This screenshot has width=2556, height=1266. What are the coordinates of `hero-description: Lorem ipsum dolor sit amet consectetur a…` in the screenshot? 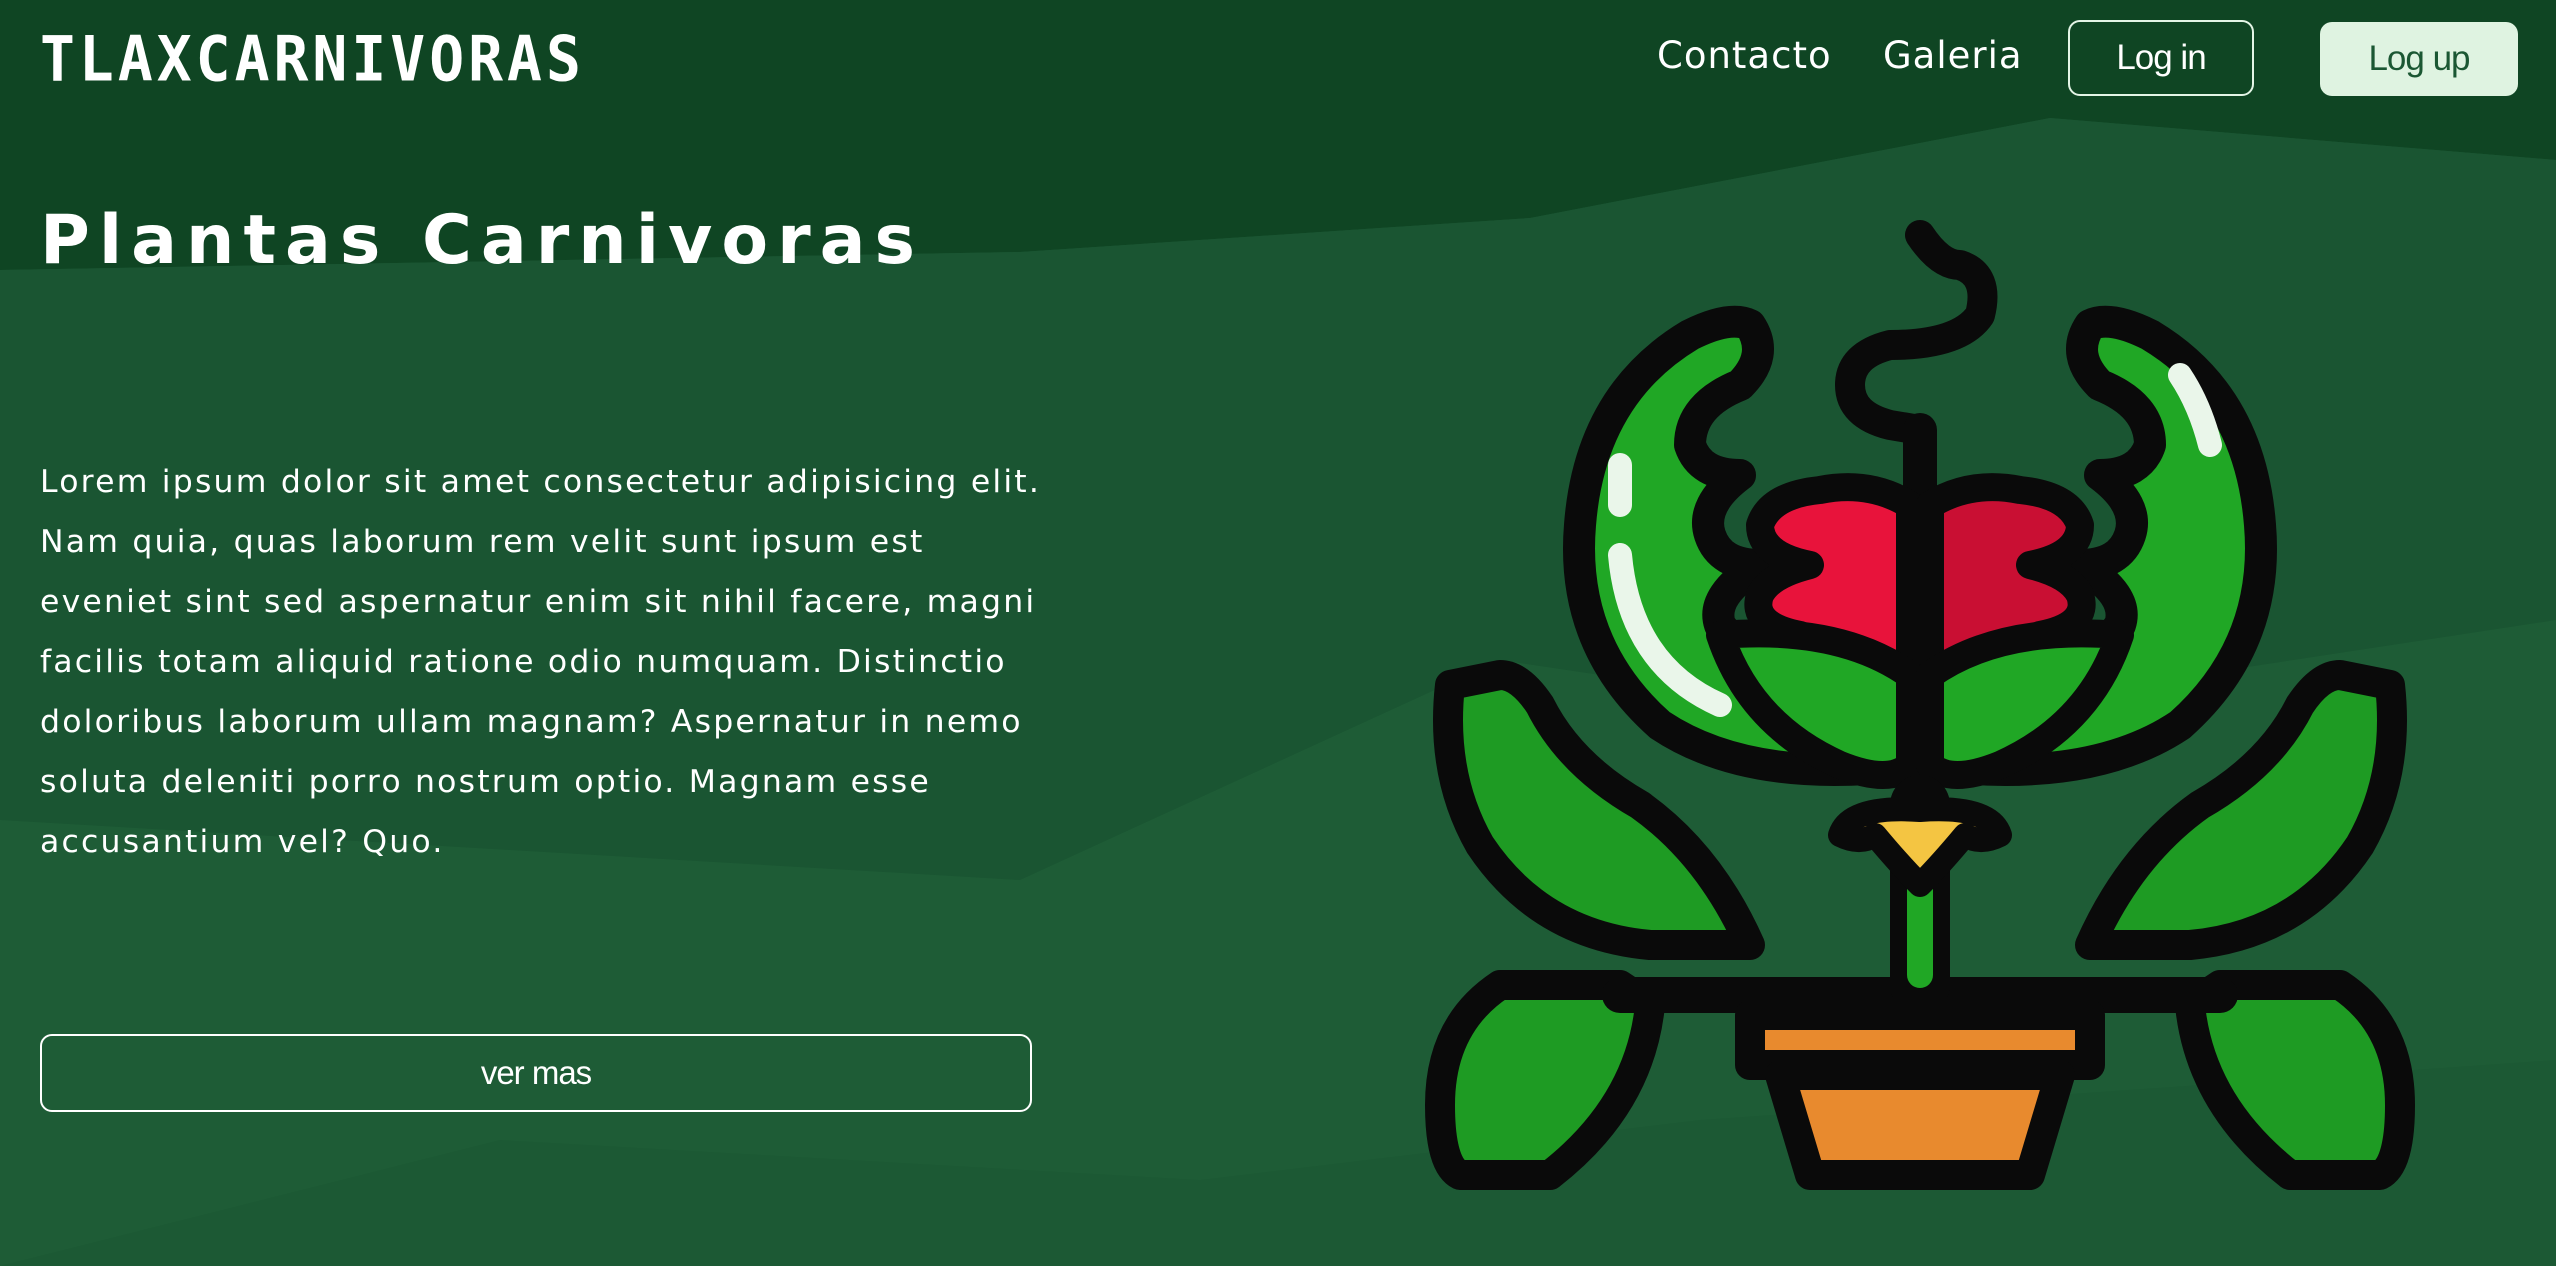 It's located at (541, 662).